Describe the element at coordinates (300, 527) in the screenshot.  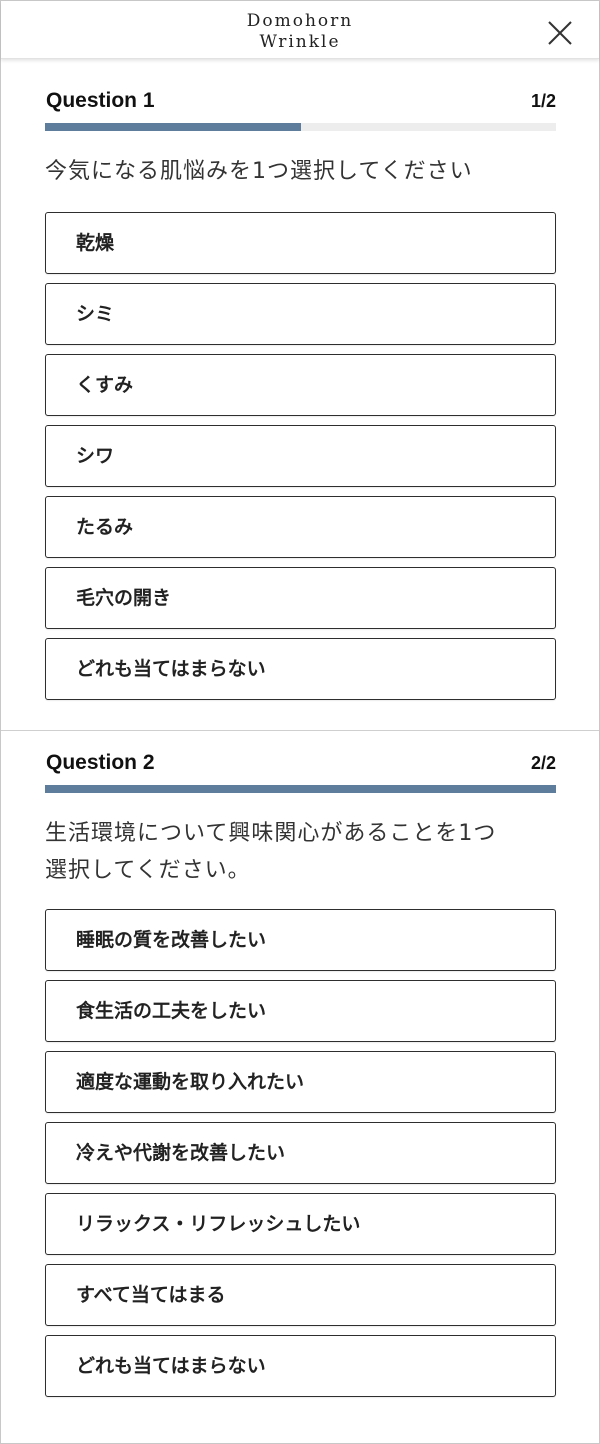
I see `option-button: たるみ` at that location.